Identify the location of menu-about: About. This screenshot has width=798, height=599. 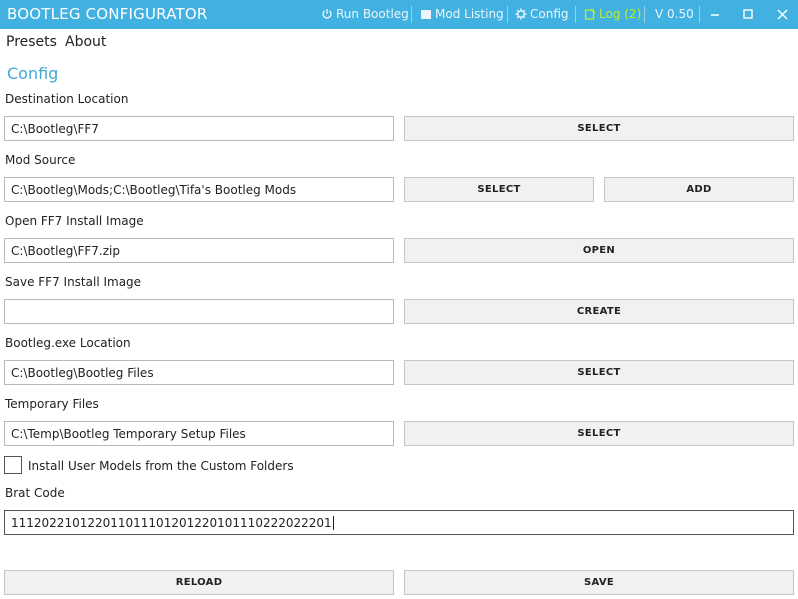
(85, 42).